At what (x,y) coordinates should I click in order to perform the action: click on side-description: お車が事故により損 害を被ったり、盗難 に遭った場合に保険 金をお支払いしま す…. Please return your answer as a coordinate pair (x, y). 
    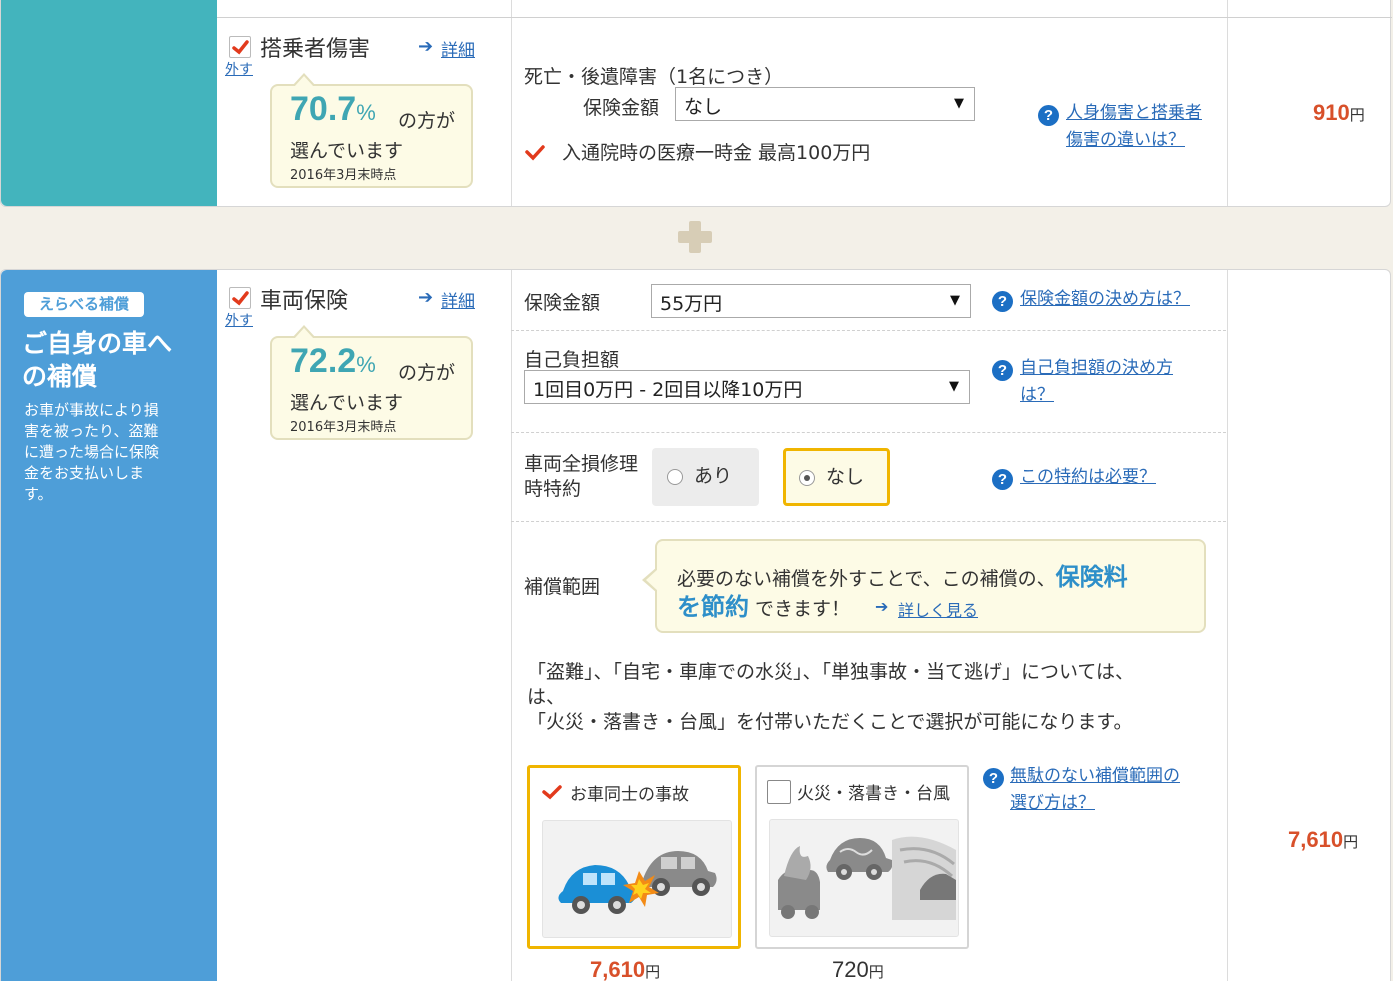
    Looking at the image, I should click on (92, 452).